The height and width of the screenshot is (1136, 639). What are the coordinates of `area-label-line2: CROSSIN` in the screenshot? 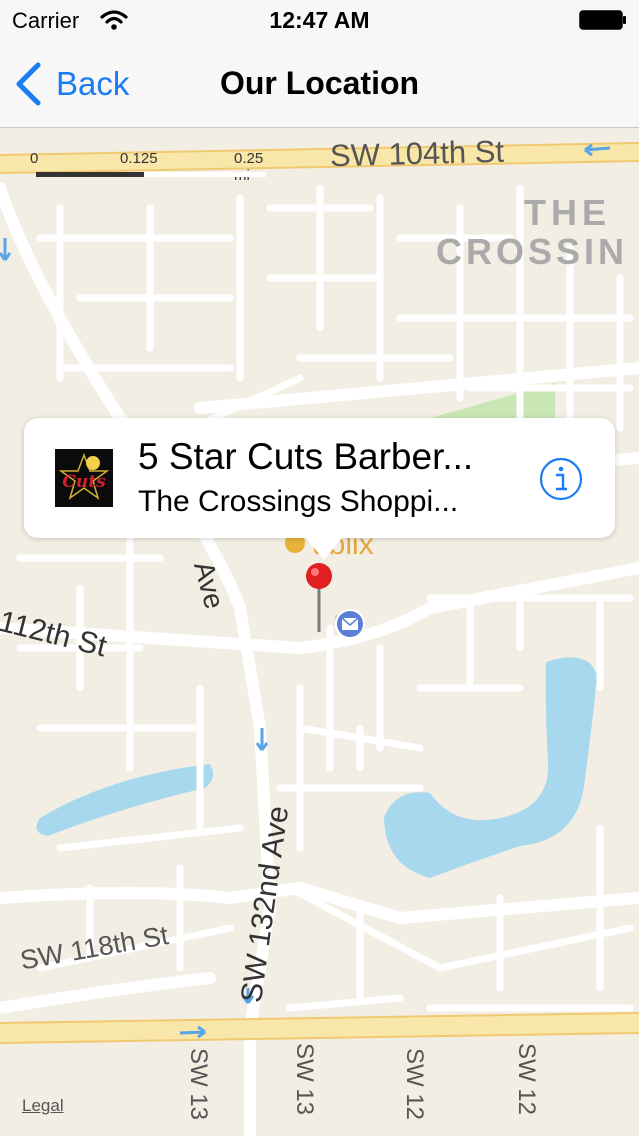 It's located at (532, 251).